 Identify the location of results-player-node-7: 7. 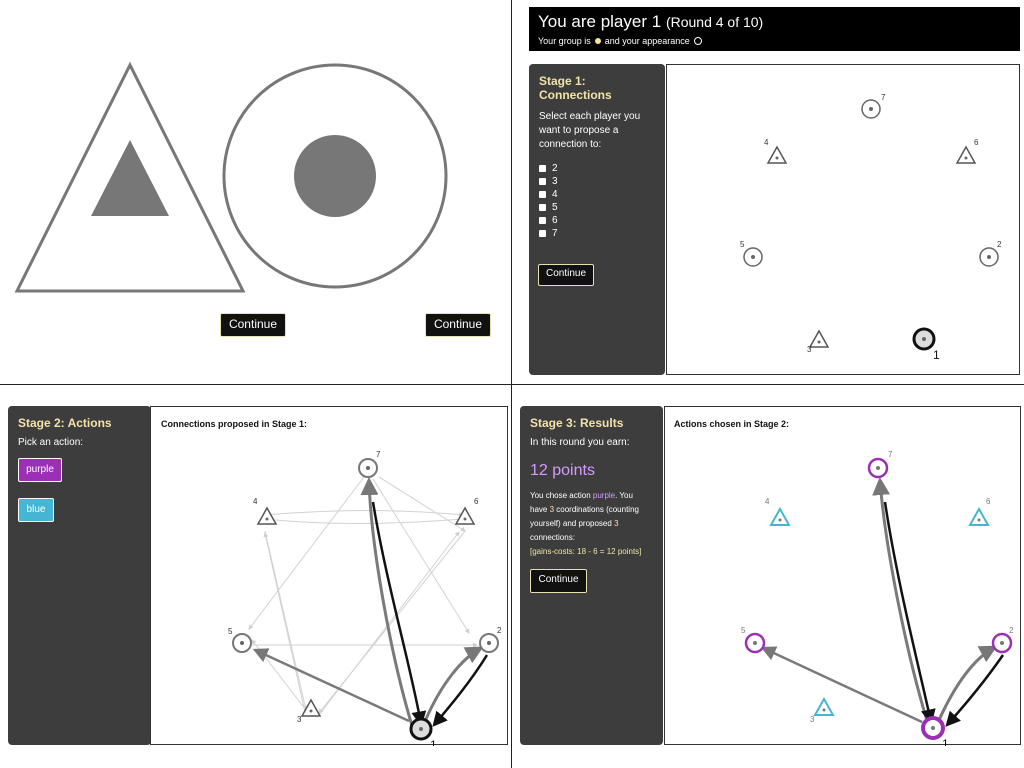
(880, 464).